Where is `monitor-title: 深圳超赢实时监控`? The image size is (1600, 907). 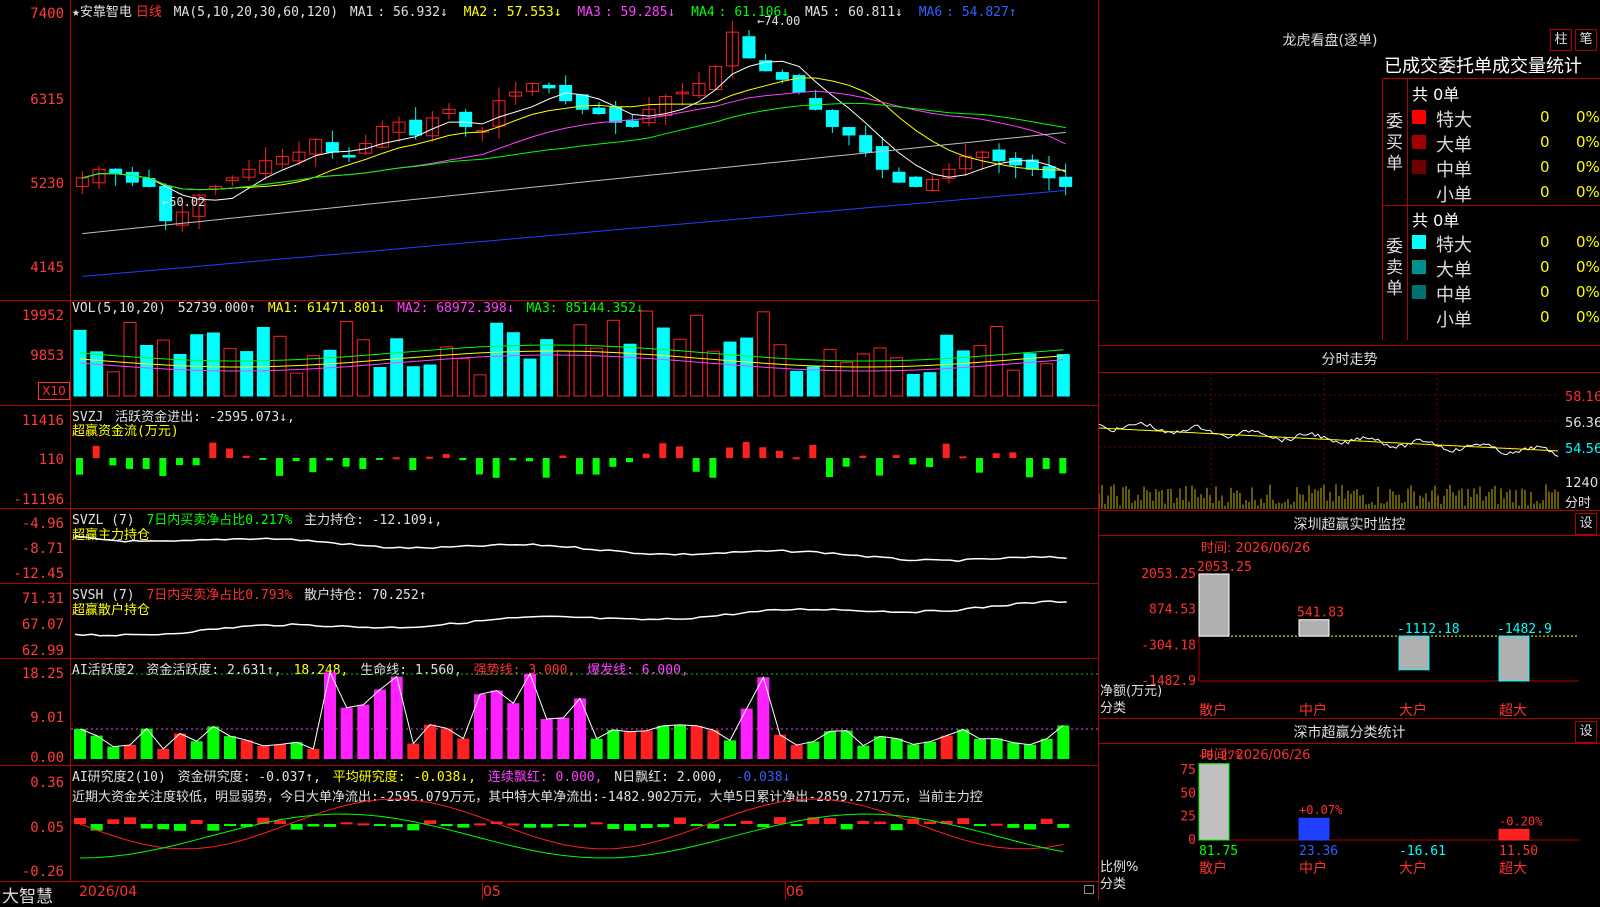
monitor-title: 深圳超赢实时监控 is located at coordinates (1349, 525).